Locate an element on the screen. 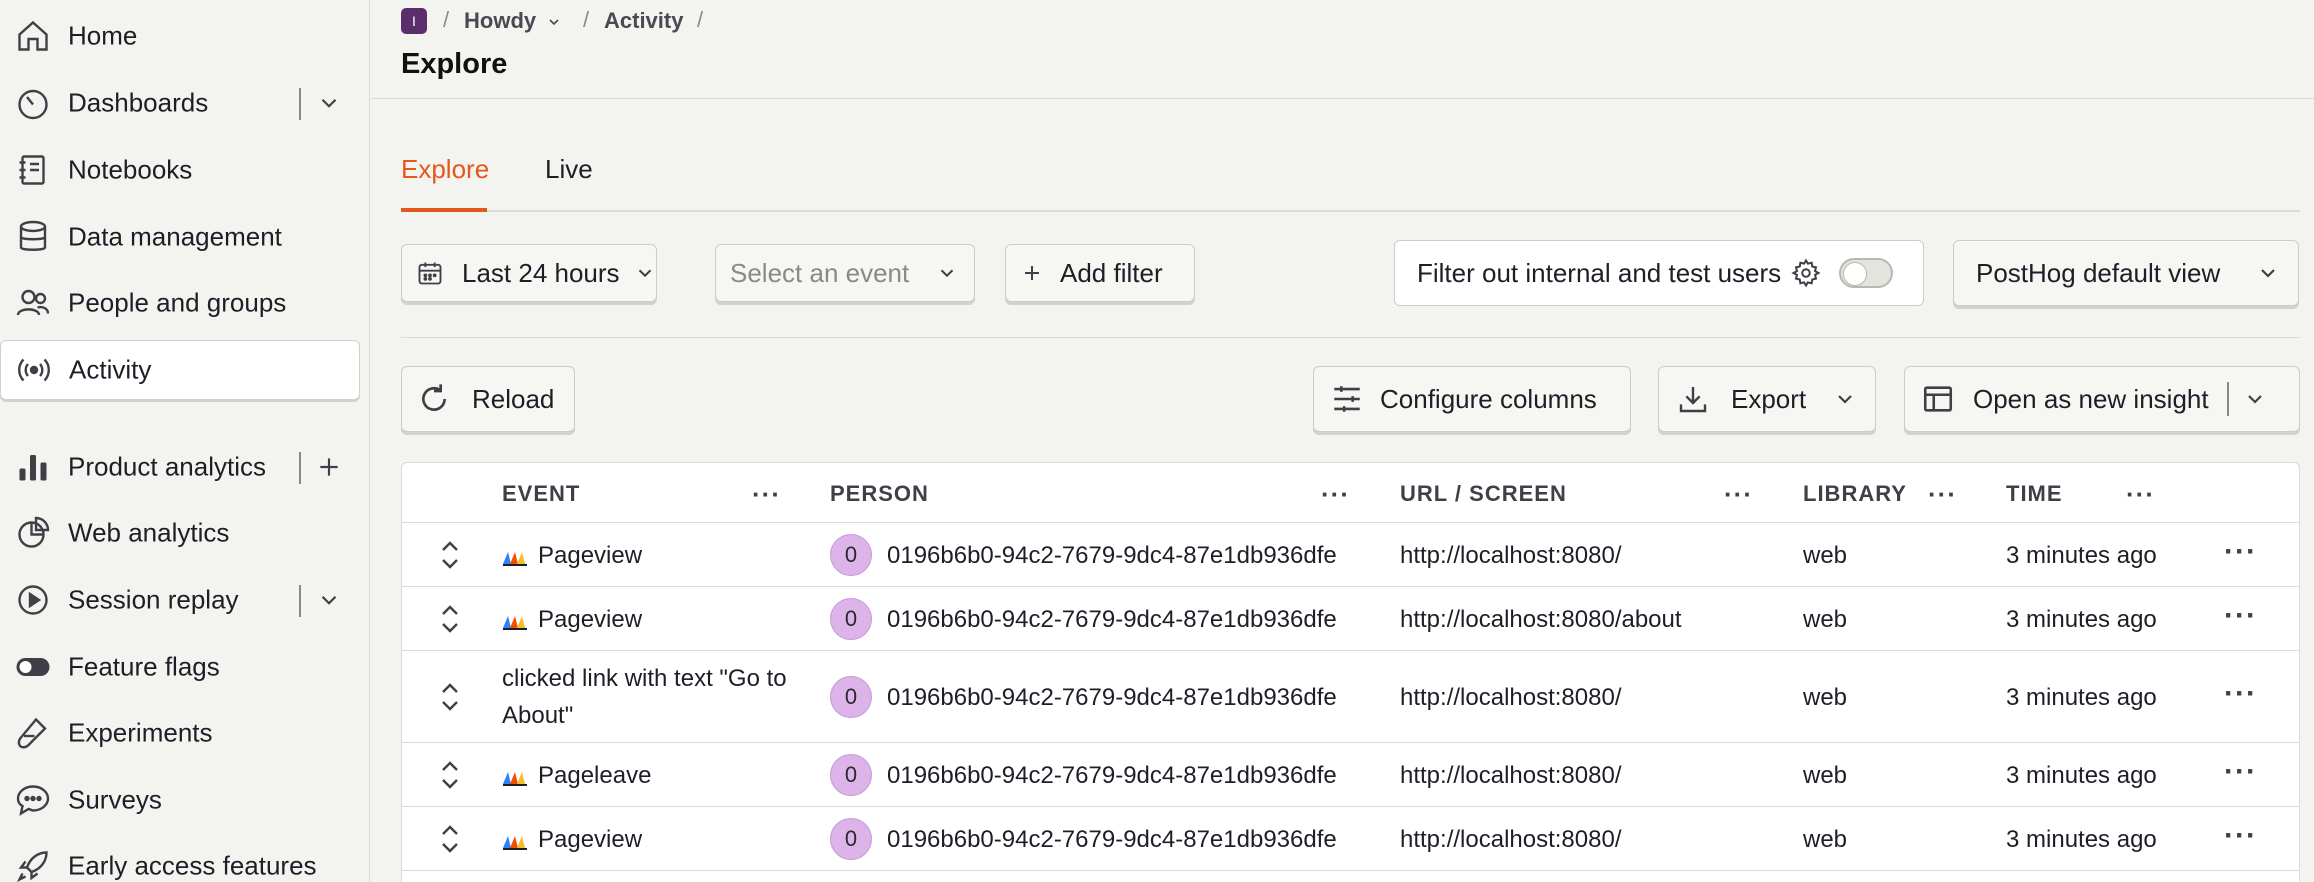 The width and height of the screenshot is (2314, 882). calendar-icon is located at coordinates (430, 273).